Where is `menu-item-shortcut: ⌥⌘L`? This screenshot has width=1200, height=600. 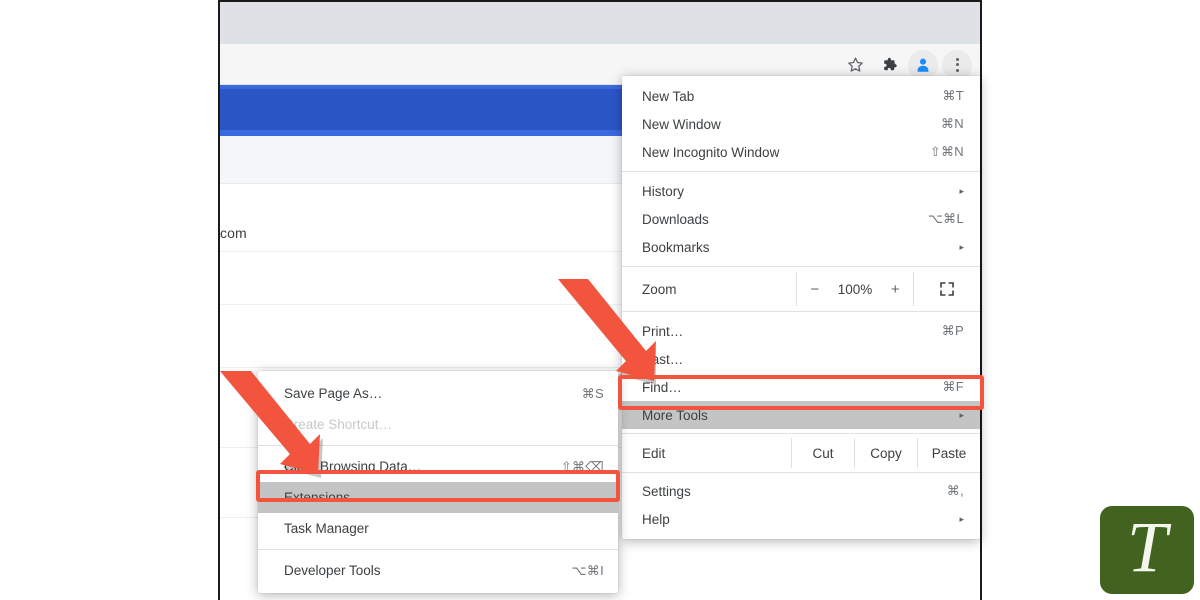
menu-item-shortcut: ⌥⌘L is located at coordinates (945, 218).